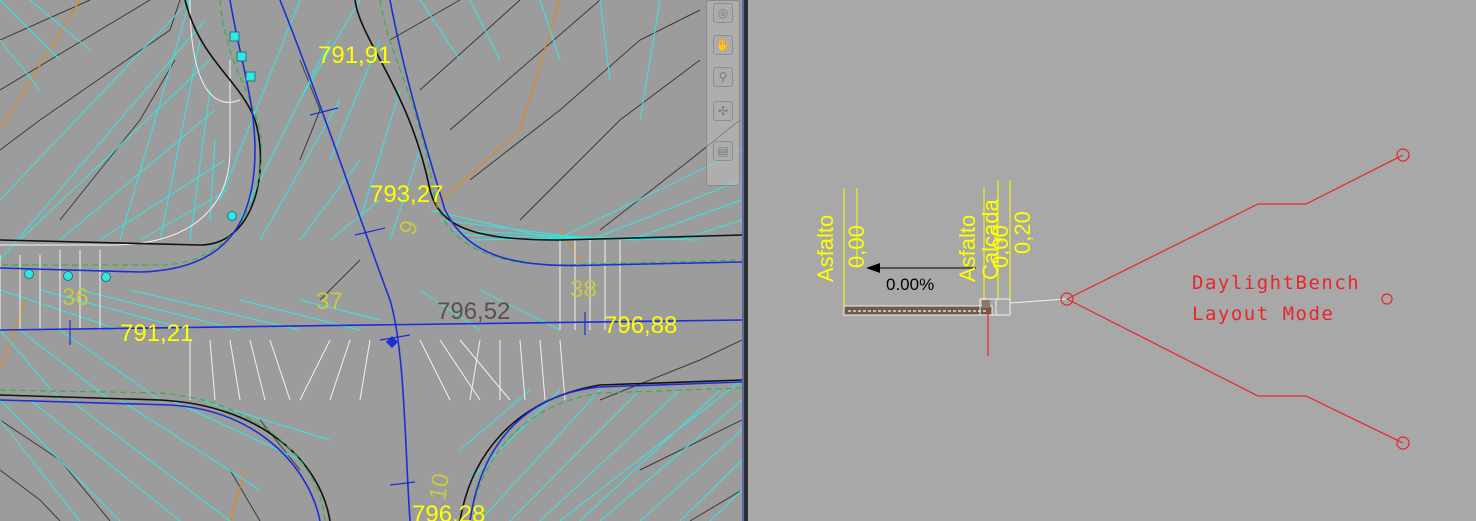  Describe the element at coordinates (407, 194) in the screenshot. I see `elevation-label: 793,27` at that location.